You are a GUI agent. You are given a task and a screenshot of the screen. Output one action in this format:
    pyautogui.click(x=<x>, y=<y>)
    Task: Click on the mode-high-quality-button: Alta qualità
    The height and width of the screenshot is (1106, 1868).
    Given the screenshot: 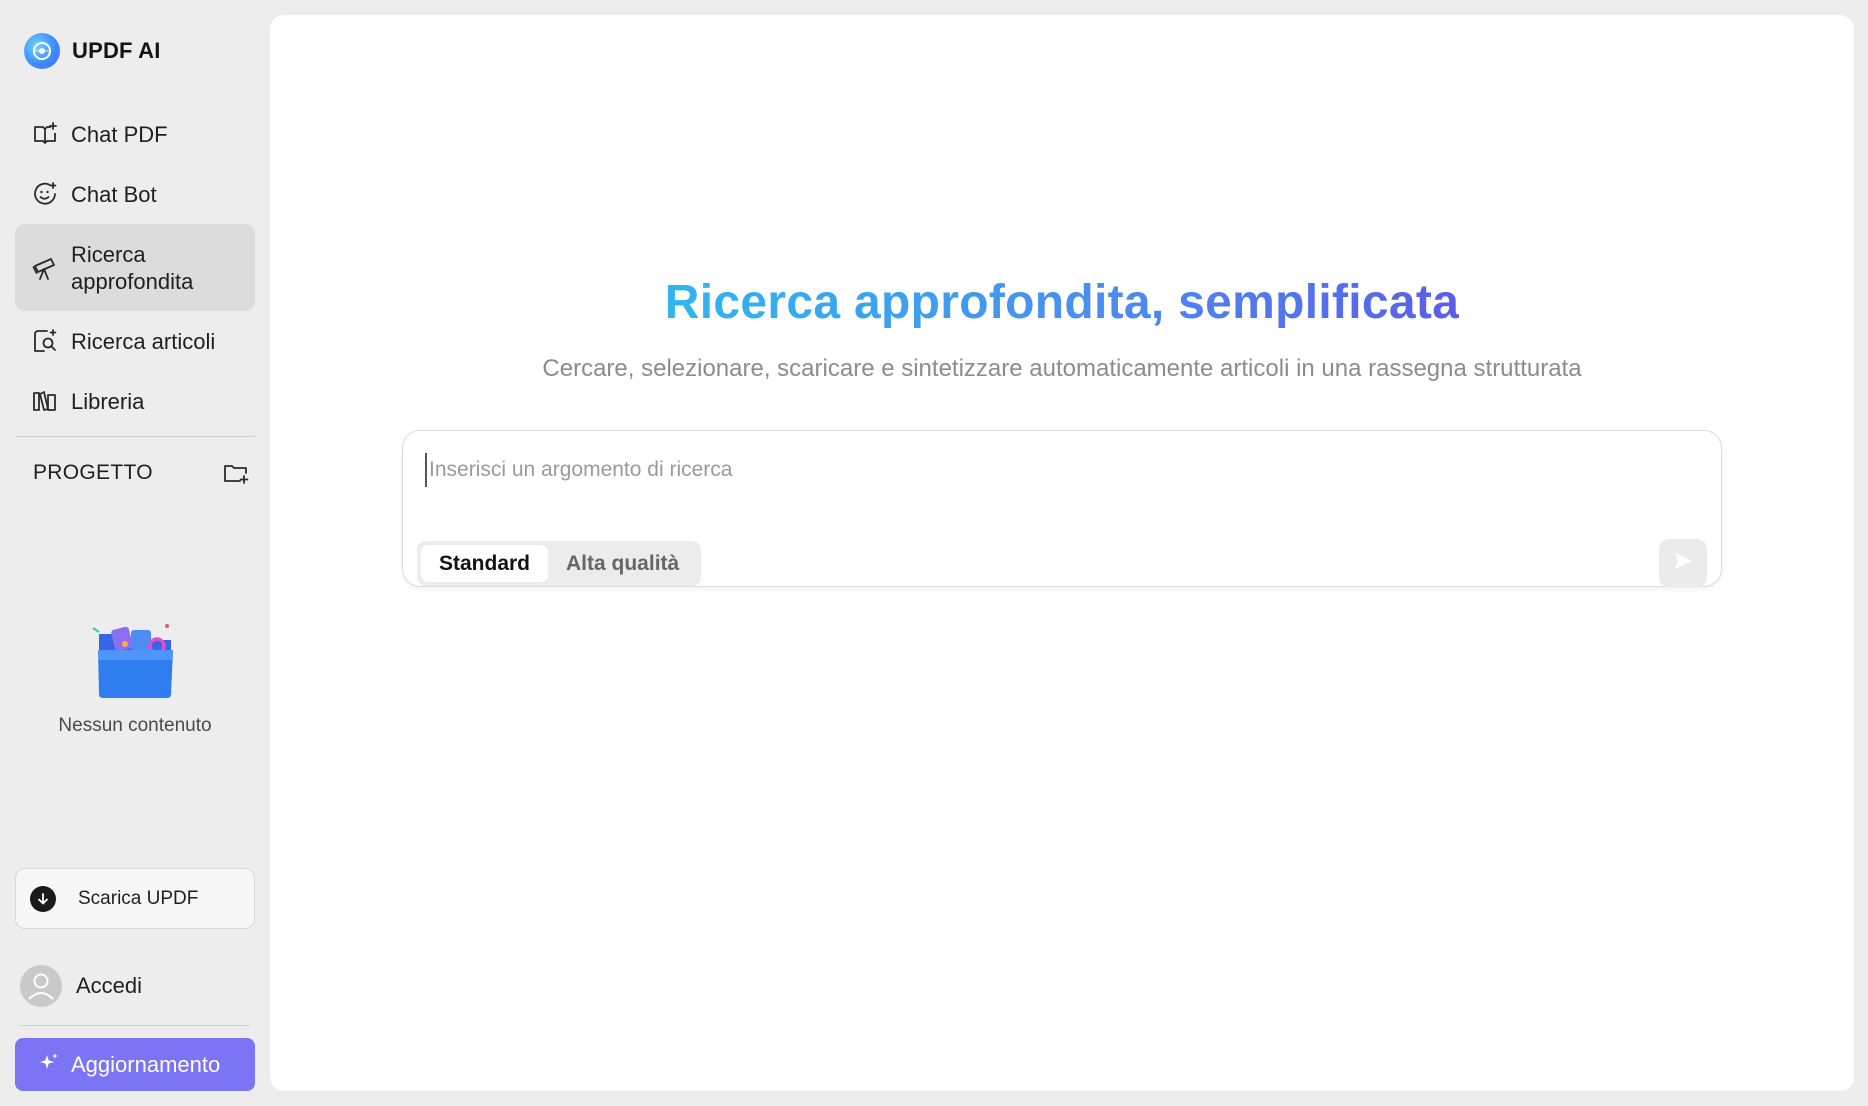 What is the action you would take?
    pyautogui.click(x=622, y=563)
    